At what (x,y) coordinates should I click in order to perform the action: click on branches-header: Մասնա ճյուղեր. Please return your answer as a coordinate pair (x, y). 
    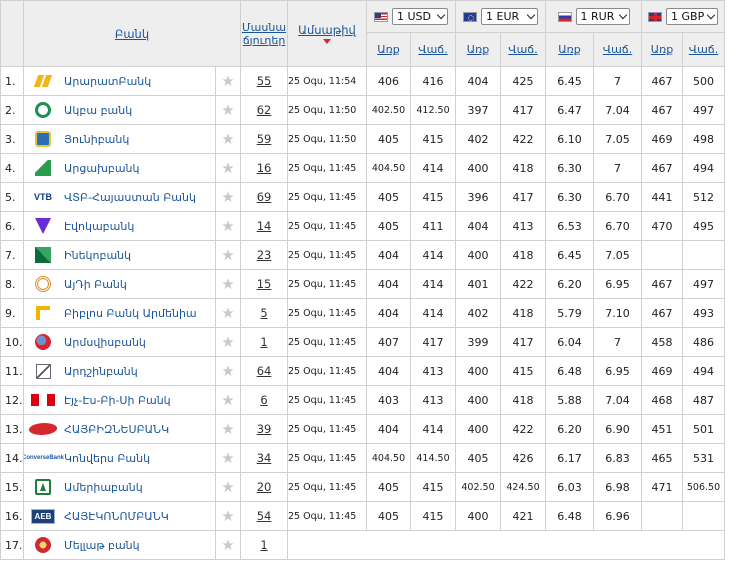
    Looking at the image, I should click on (264, 33).